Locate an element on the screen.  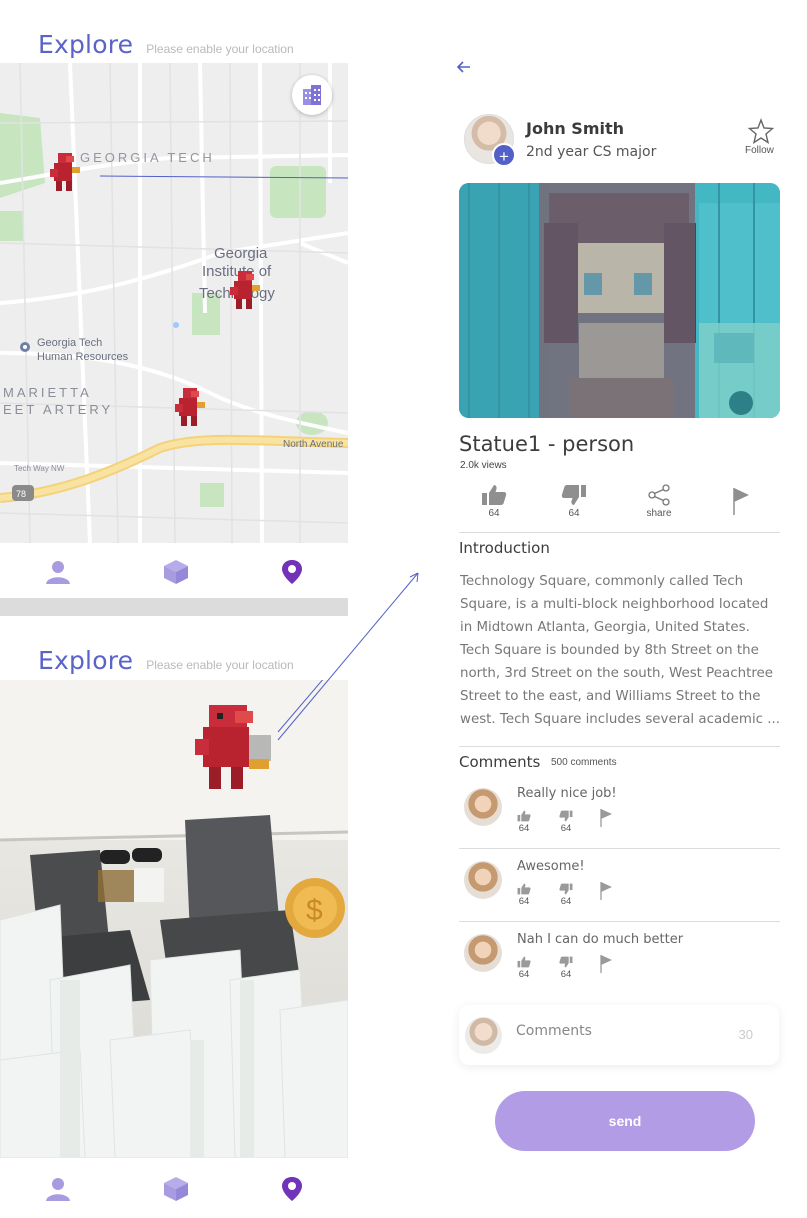
building-icon is located at coordinates (312, 95).